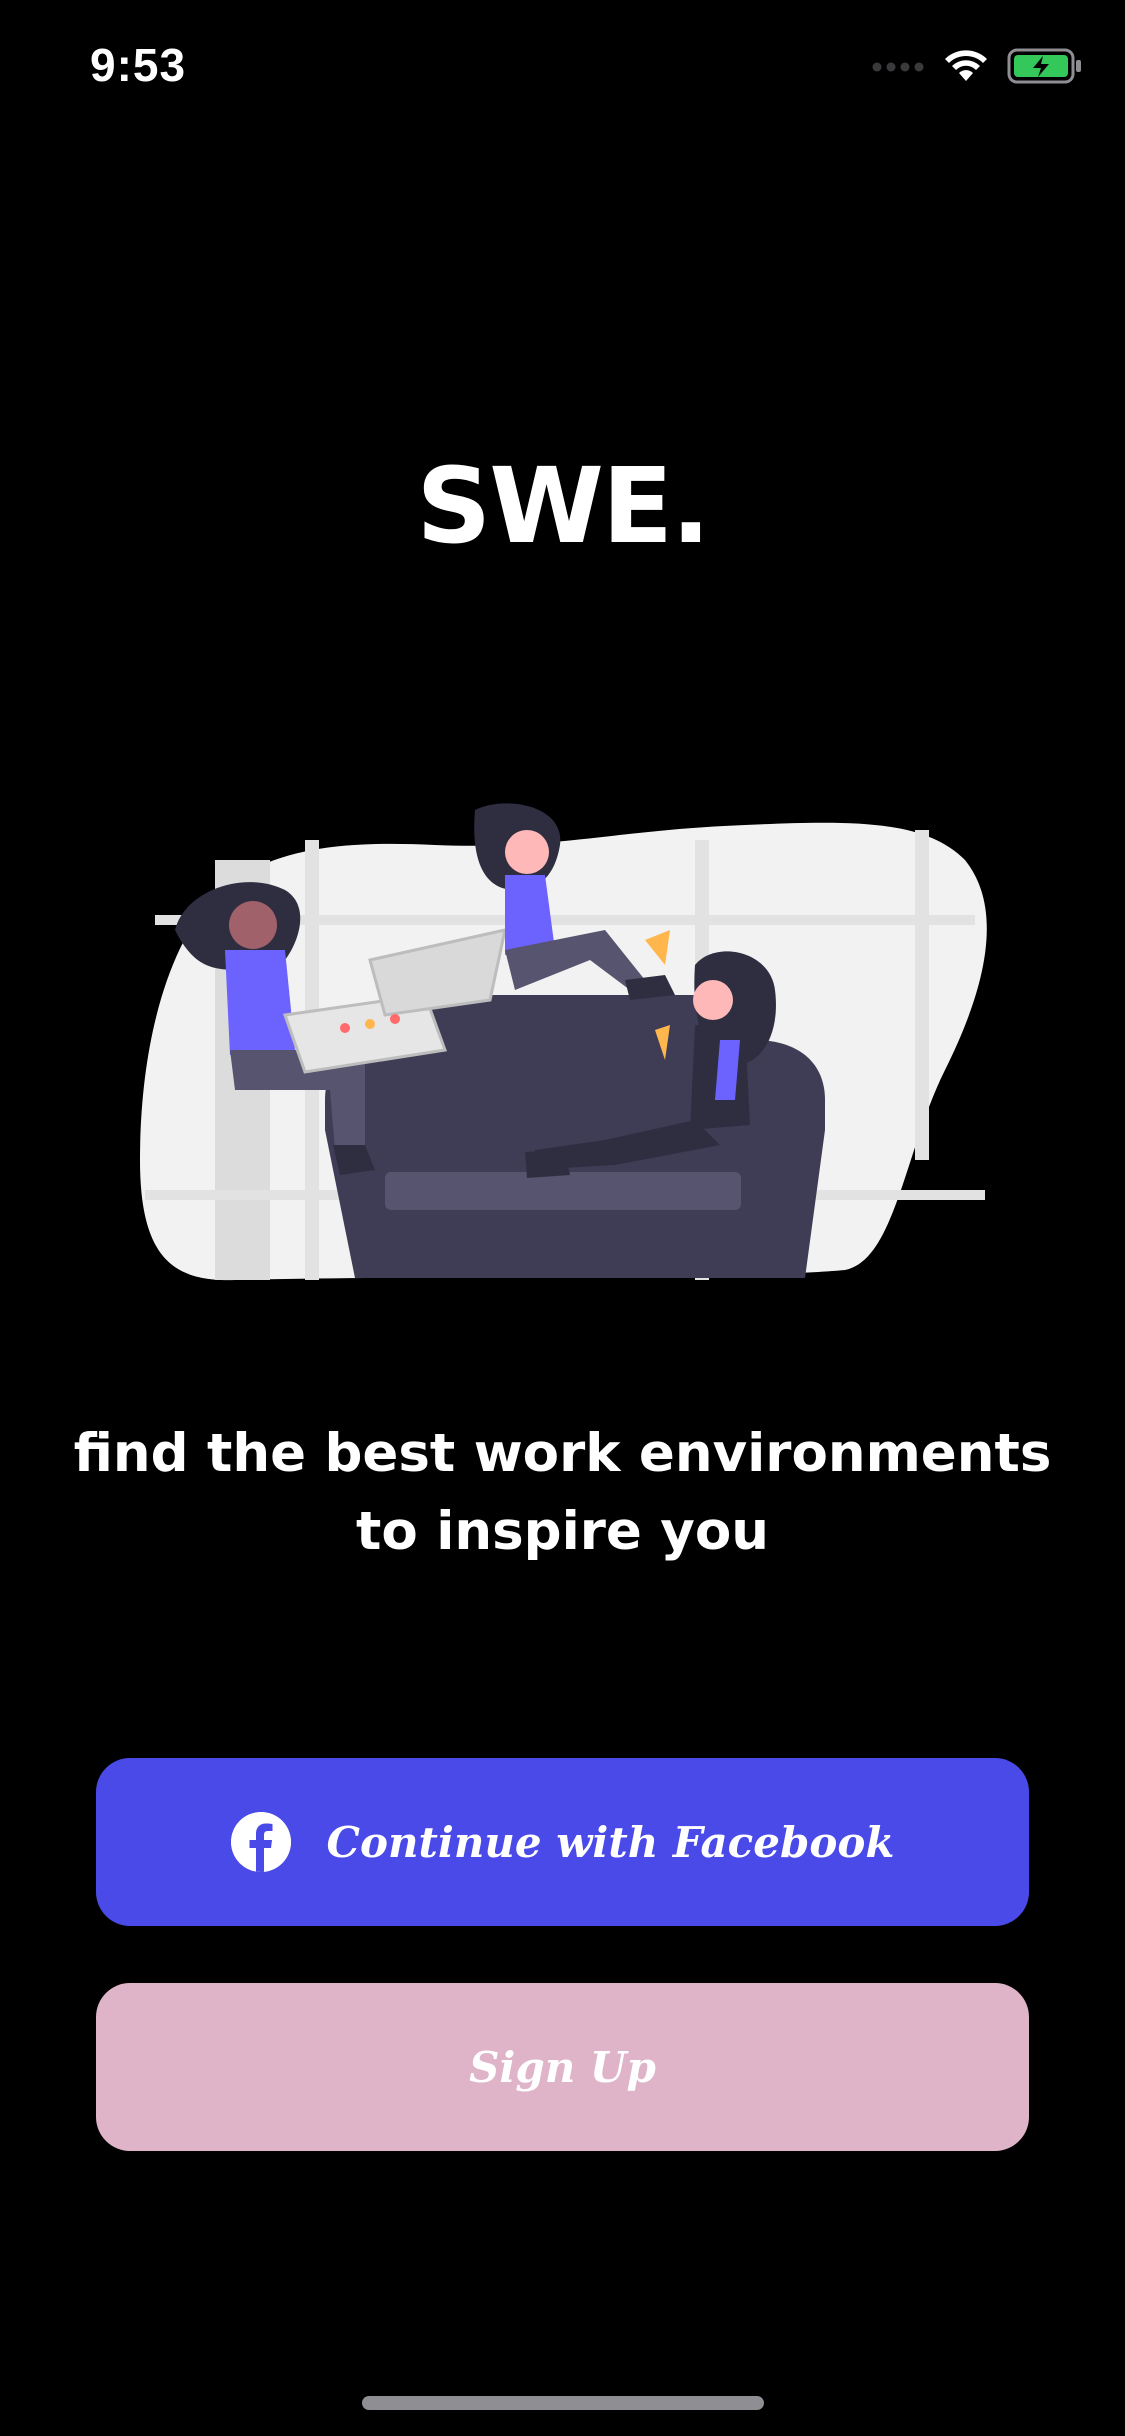 This screenshot has height=2436, width=1125. I want to click on status-bar: 9:53, so click(562, 70).